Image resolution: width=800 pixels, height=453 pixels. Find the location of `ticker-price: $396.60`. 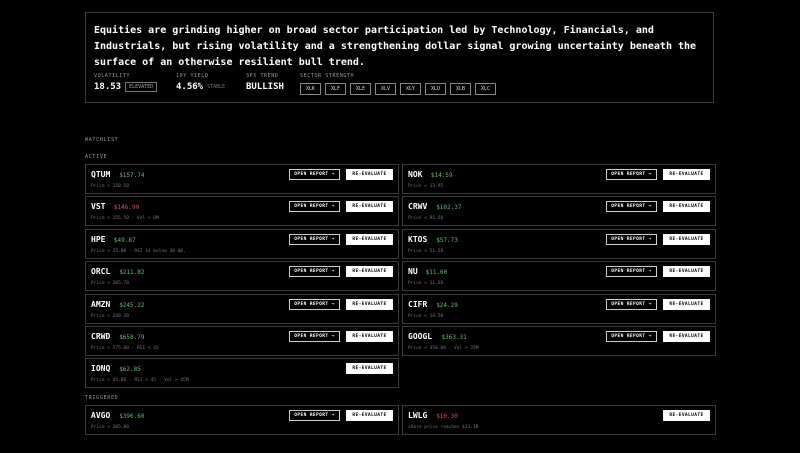

ticker-price: $396.60 is located at coordinates (132, 416).